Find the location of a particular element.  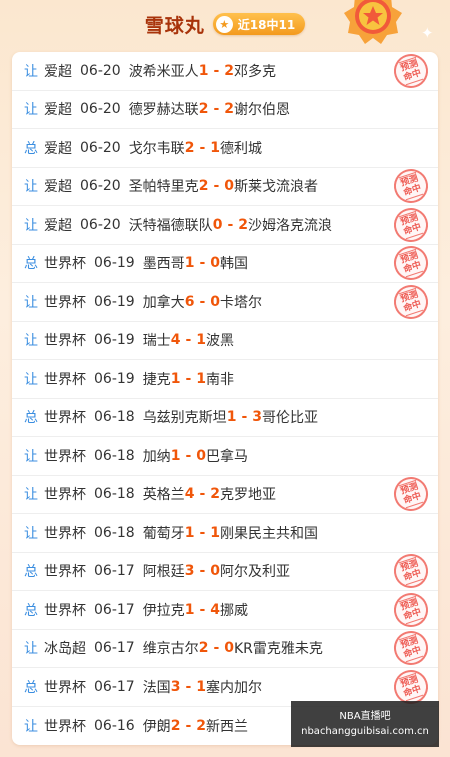

match-row: 总爱超 06-20 戈尔韦联 2-1 德利城 is located at coordinates (225, 148).